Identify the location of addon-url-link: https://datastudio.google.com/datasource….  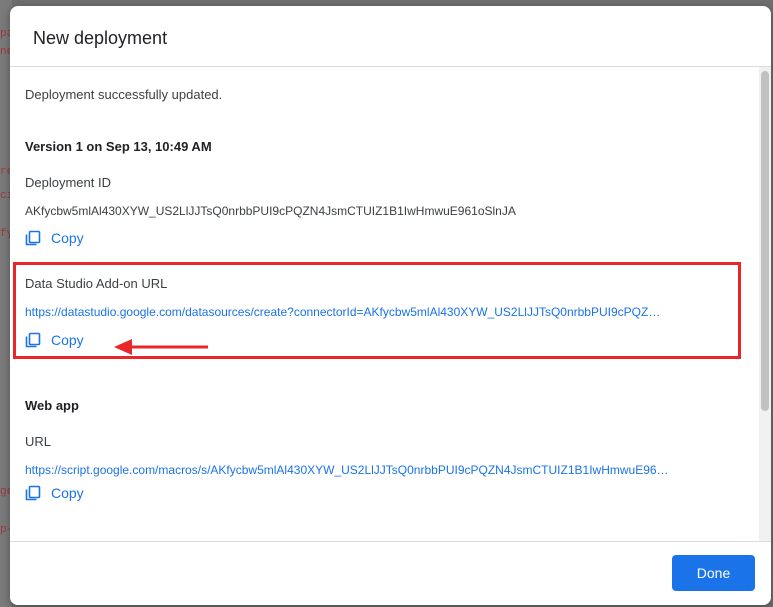
(383, 312).